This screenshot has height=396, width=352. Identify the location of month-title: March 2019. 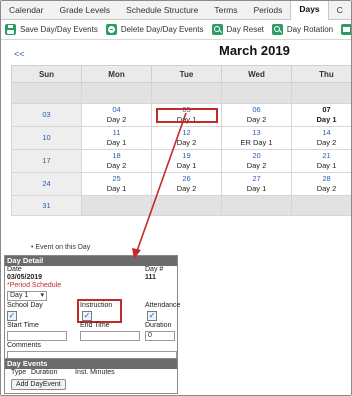
(254, 50).